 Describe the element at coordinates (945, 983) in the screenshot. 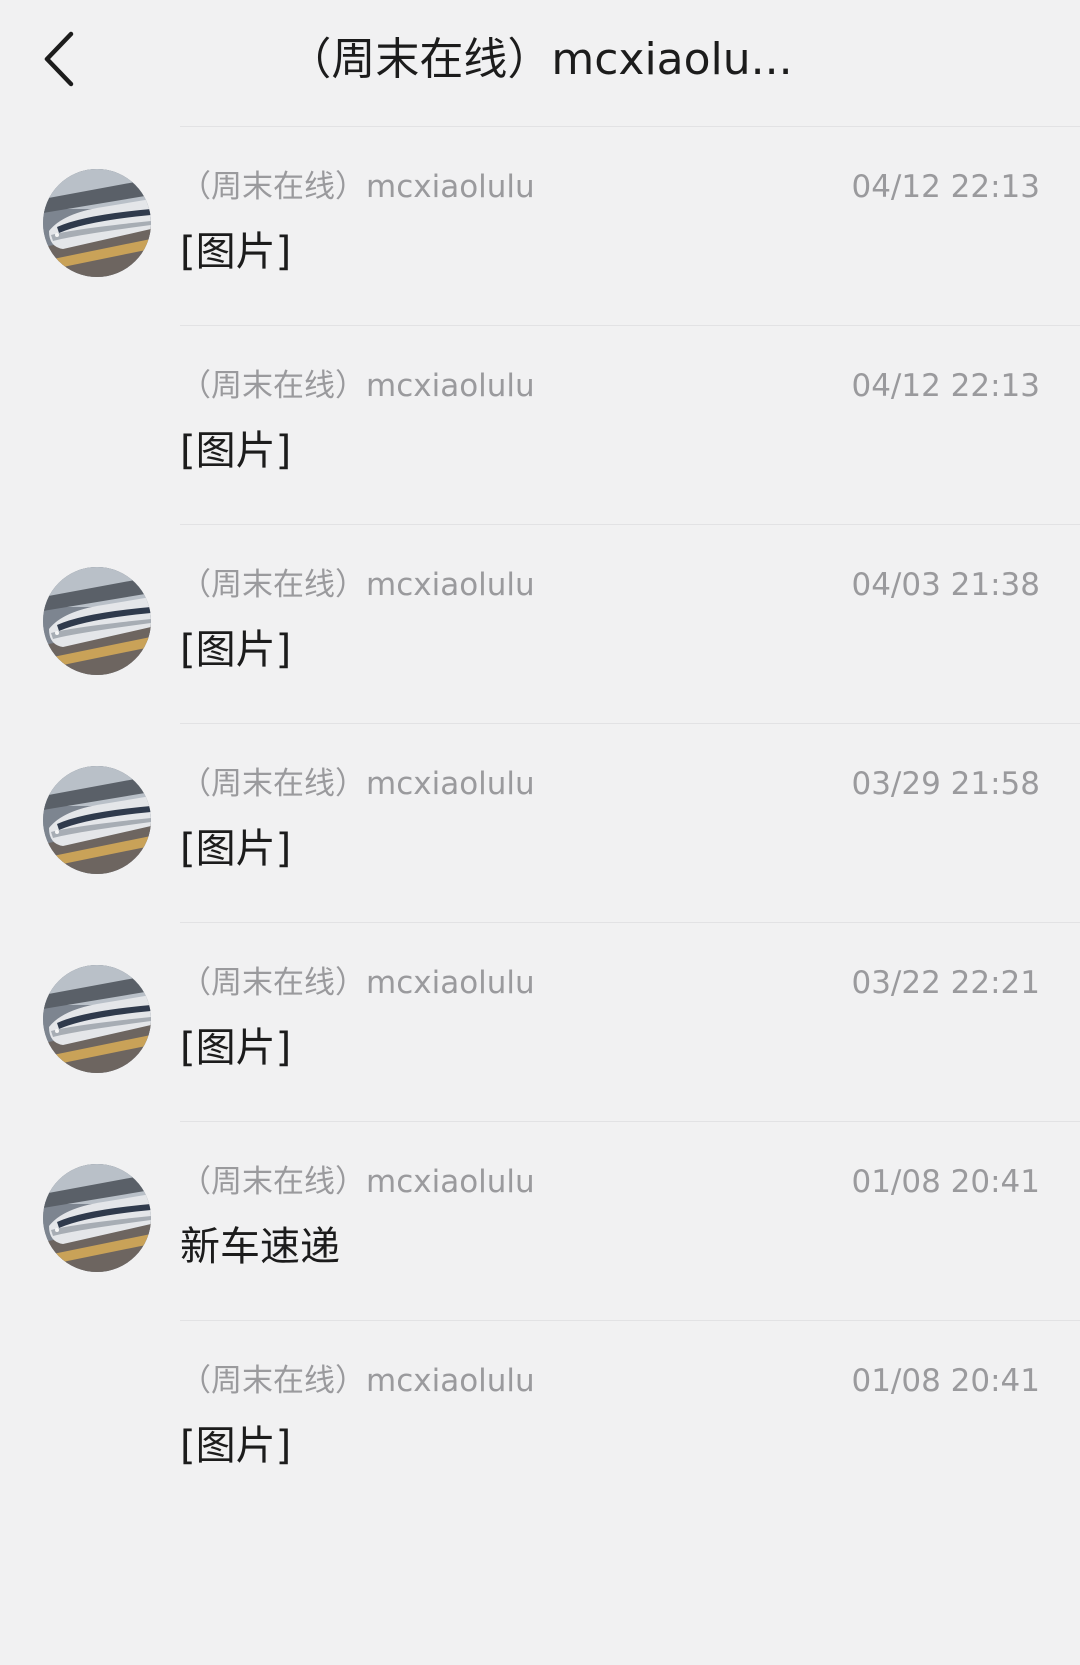

I see `timestamp: 03/22 22:21` at that location.